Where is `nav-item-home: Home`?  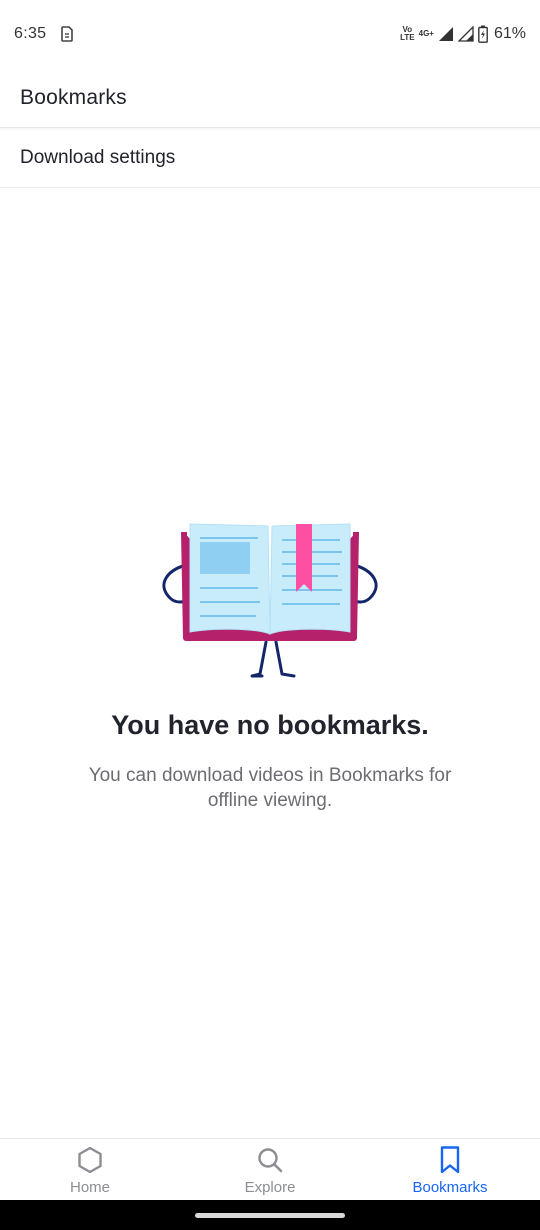
nav-item-home: Home is located at coordinates (90, 1169).